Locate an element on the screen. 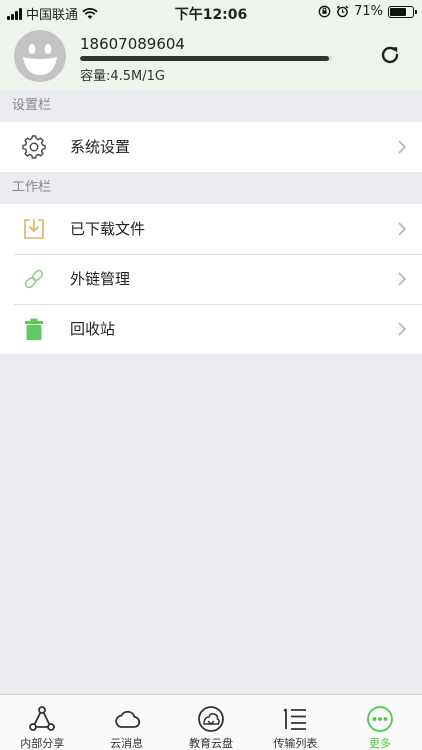  gear-icon is located at coordinates (34, 147).